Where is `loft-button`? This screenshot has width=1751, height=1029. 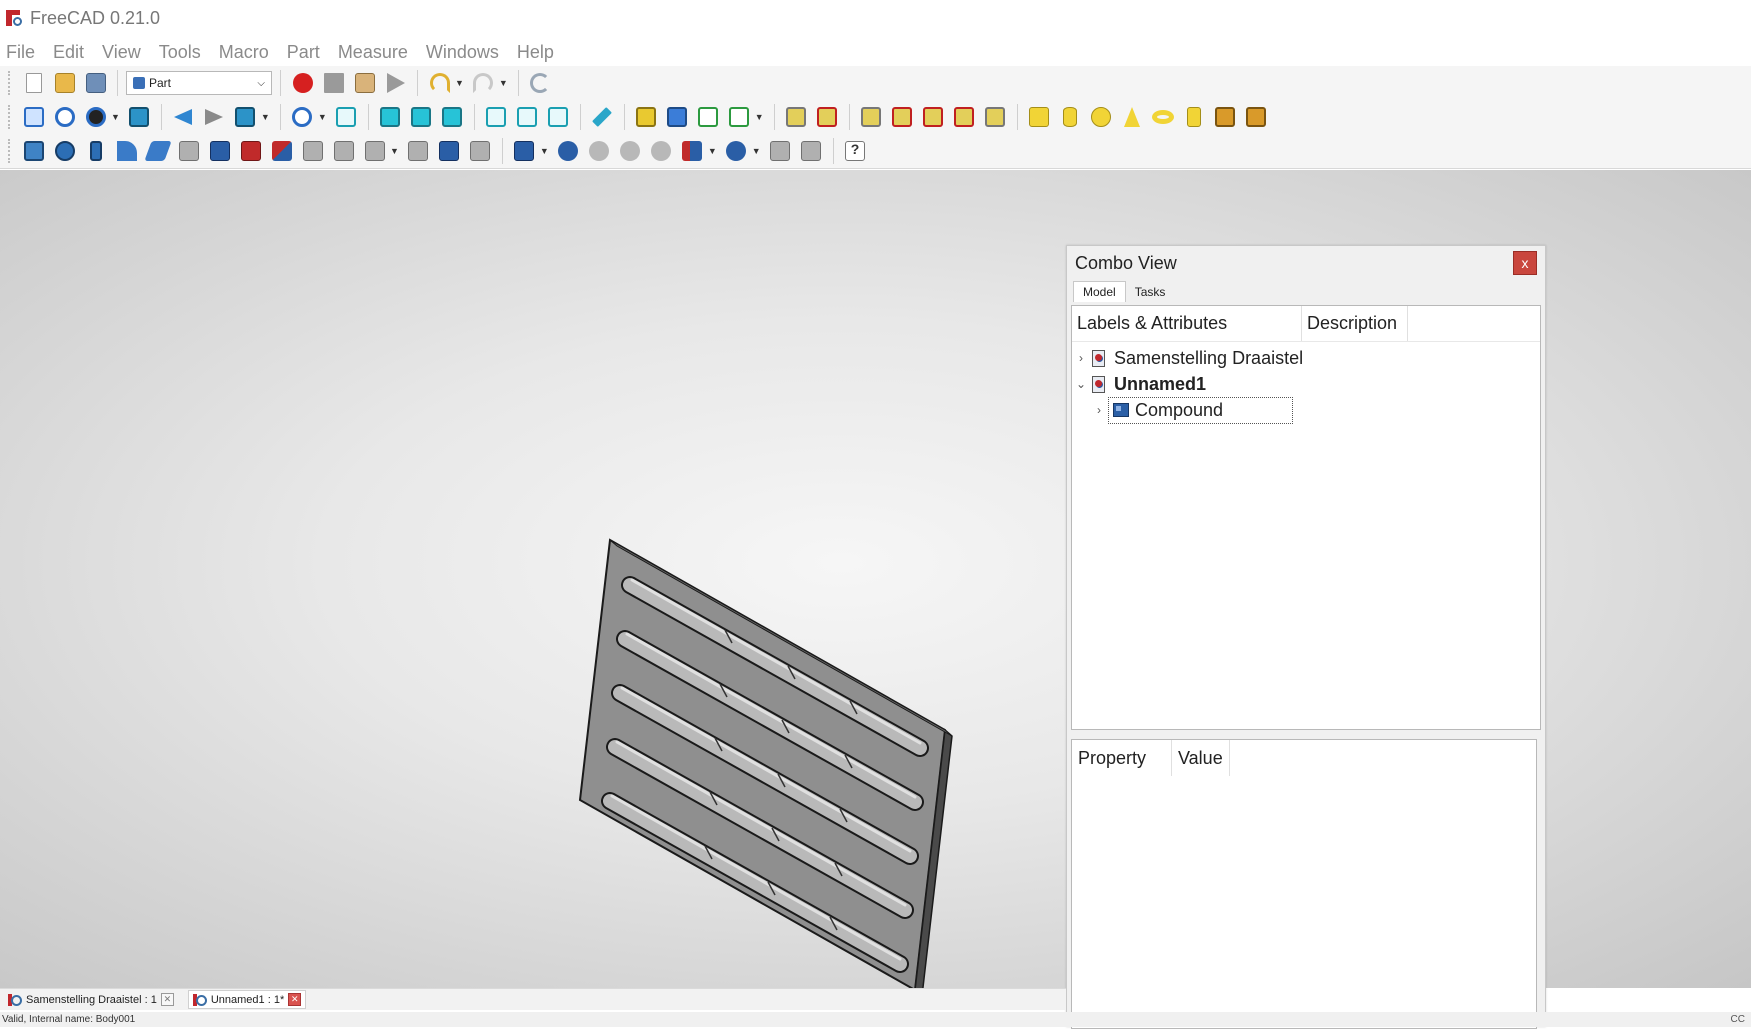 loft-button is located at coordinates (250, 151).